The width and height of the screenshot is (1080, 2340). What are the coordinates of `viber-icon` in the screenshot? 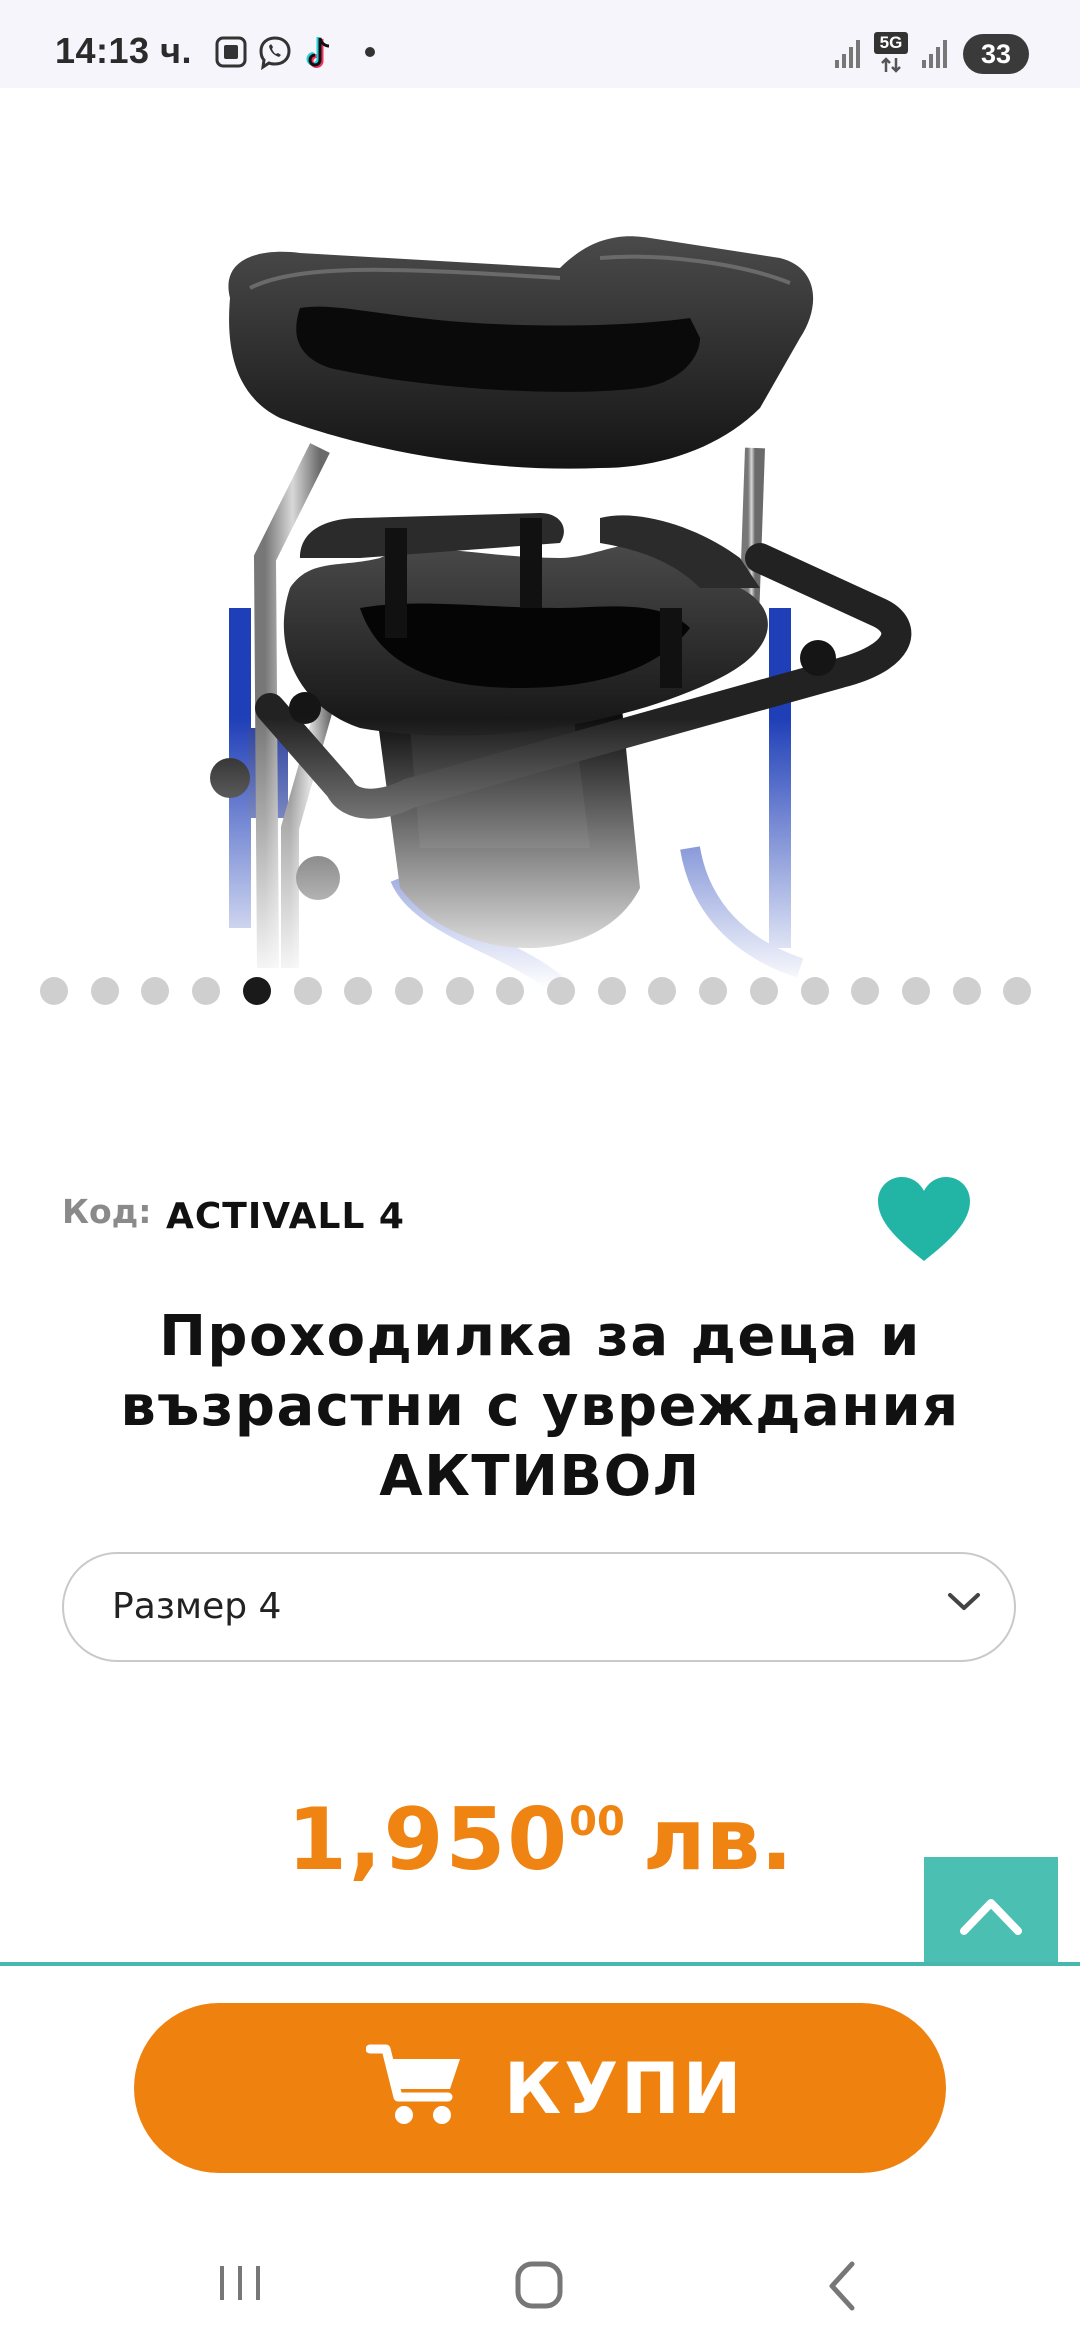 It's located at (275, 53).